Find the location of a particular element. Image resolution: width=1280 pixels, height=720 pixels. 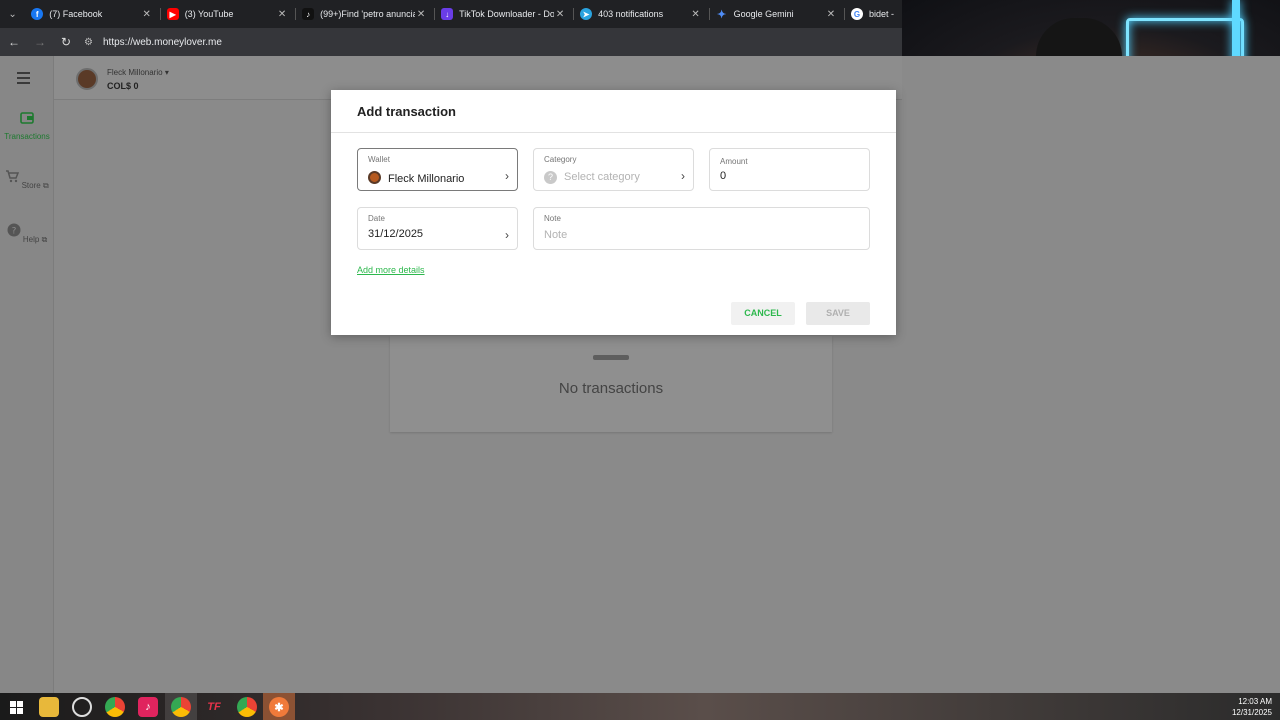

obs-icon is located at coordinates (82, 707).